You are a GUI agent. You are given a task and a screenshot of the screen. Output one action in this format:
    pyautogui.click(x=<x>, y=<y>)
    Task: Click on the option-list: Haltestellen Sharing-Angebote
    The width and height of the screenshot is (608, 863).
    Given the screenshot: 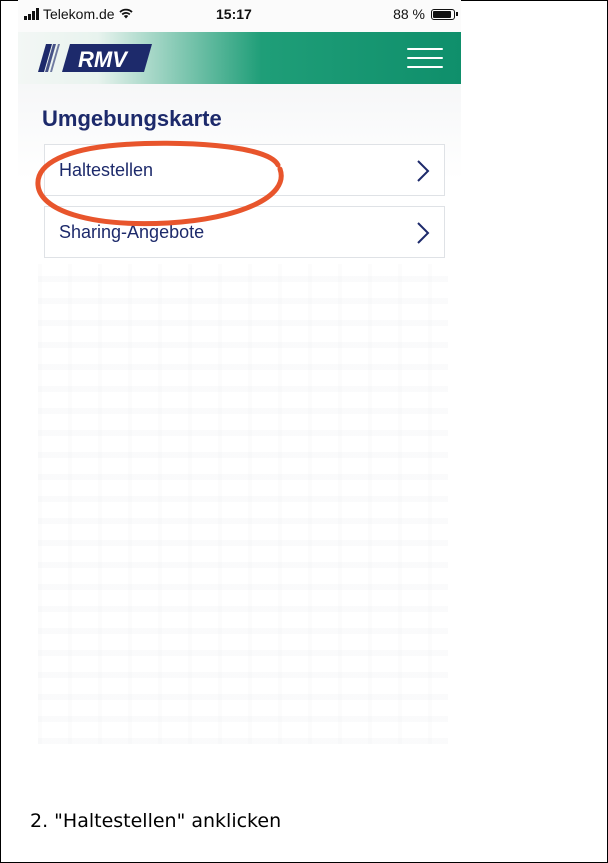 What is the action you would take?
    pyautogui.click(x=244, y=206)
    